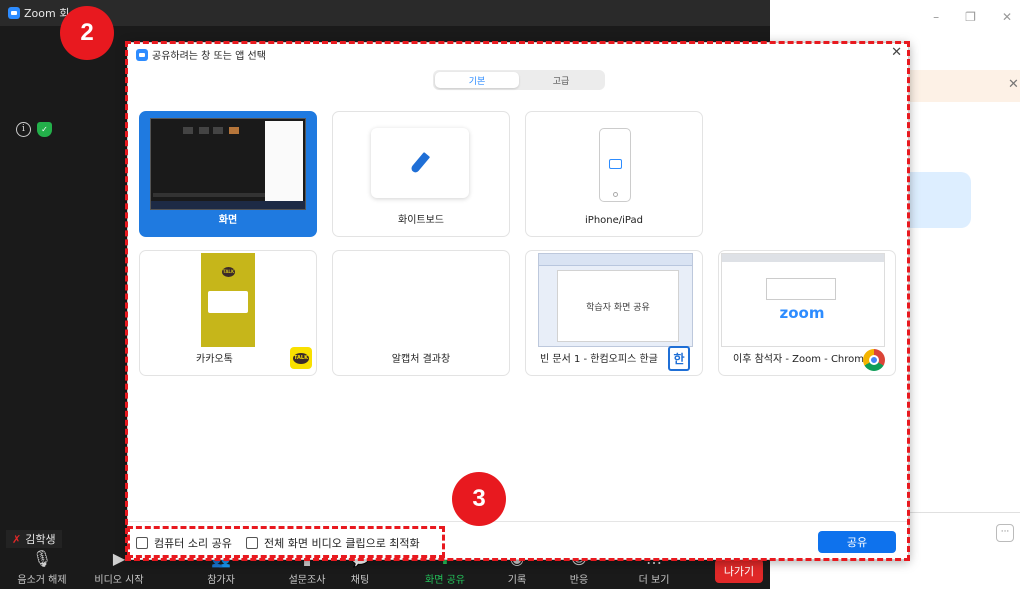 Image resolution: width=1020 pixels, height=589 pixels. I want to click on share-option-iphone-ipad: iPhone/iPad, so click(614, 174).